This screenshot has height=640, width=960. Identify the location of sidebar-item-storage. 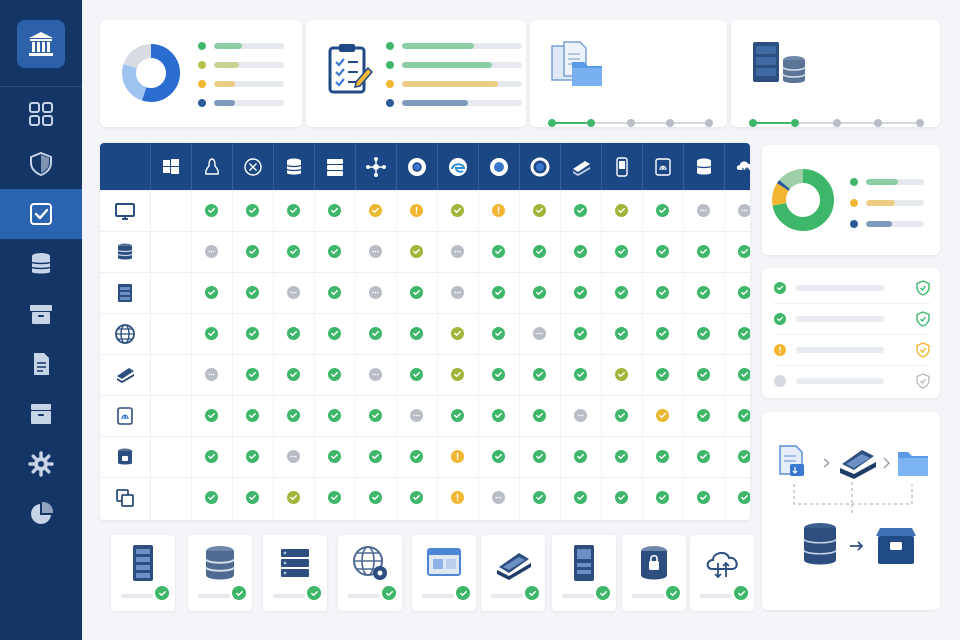
(41, 414).